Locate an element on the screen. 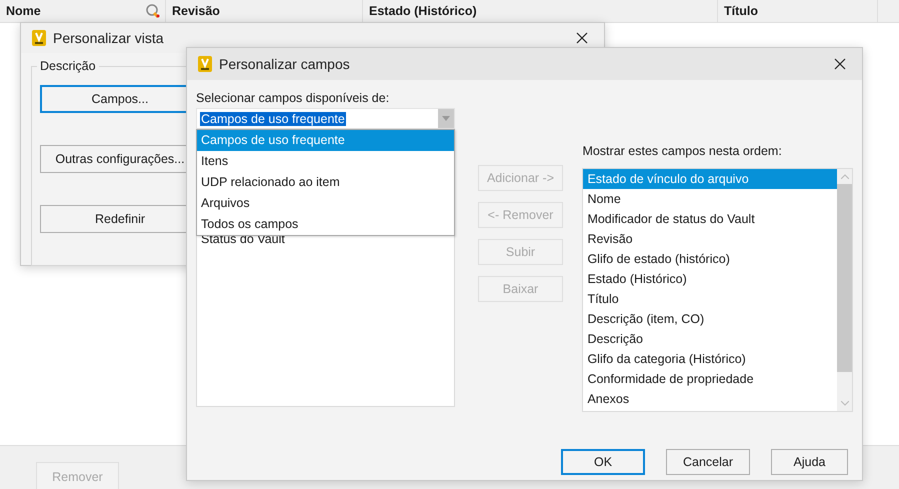  dropdown-value: Campos de uso frequente is located at coordinates (273, 119).